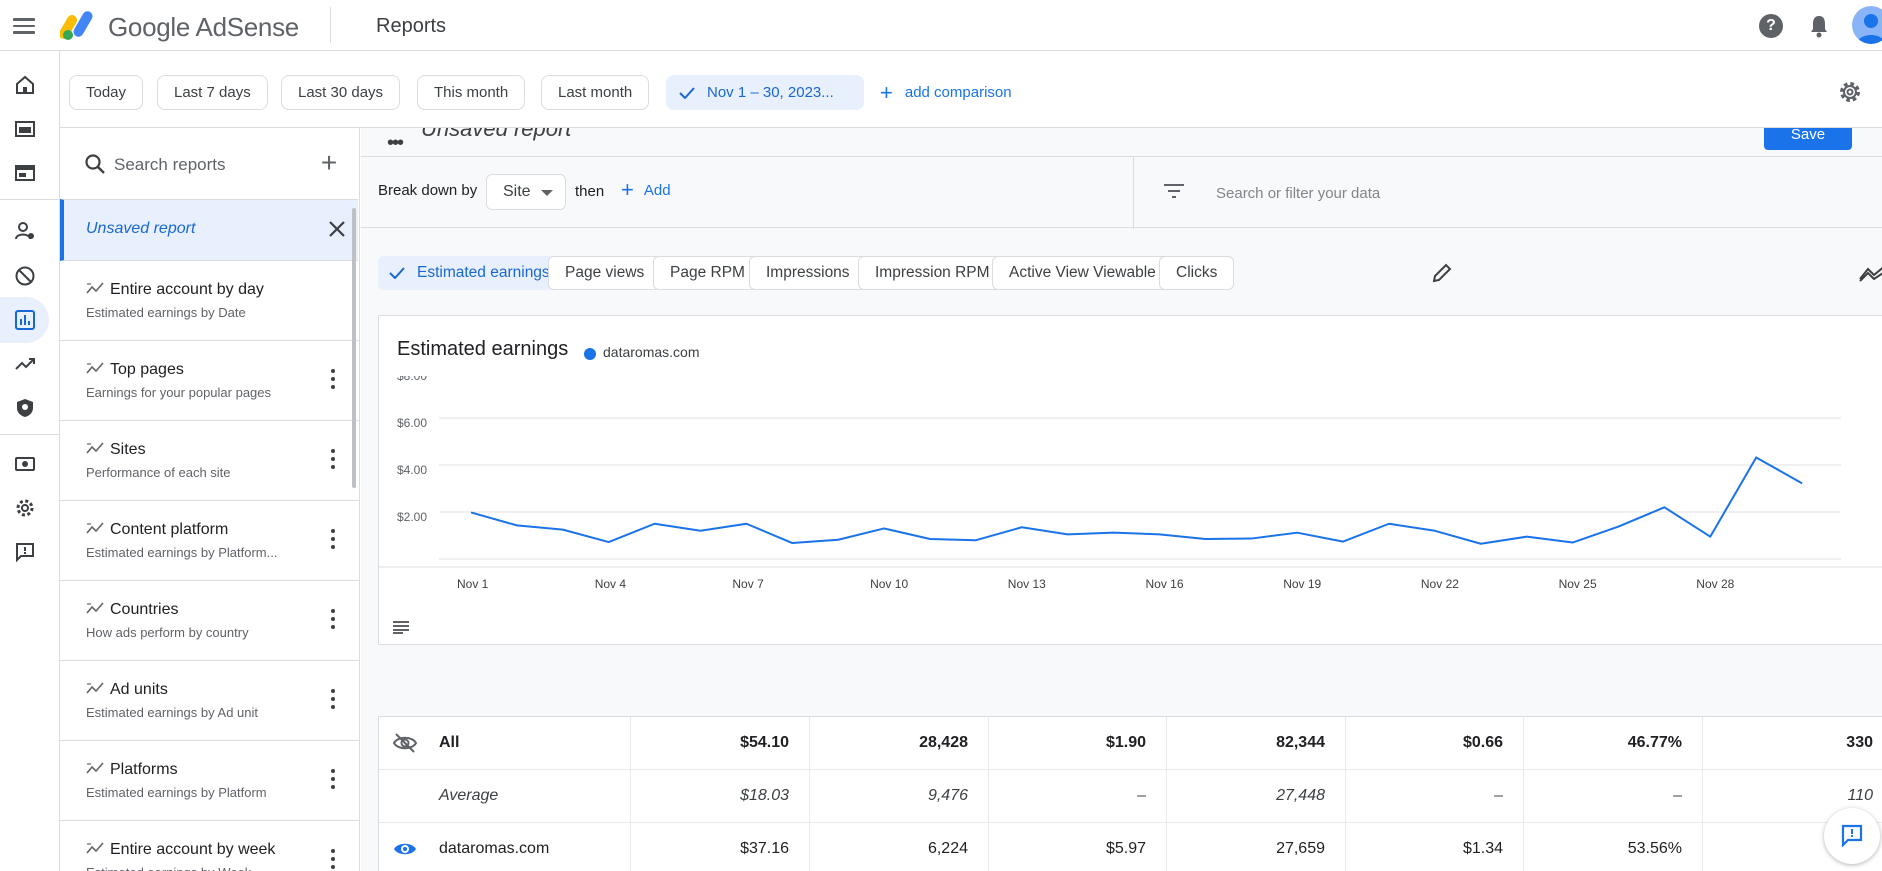 This screenshot has width=1882, height=871. Describe the element at coordinates (605, 273) in the screenshot. I see `metric-chip: Page views` at that location.